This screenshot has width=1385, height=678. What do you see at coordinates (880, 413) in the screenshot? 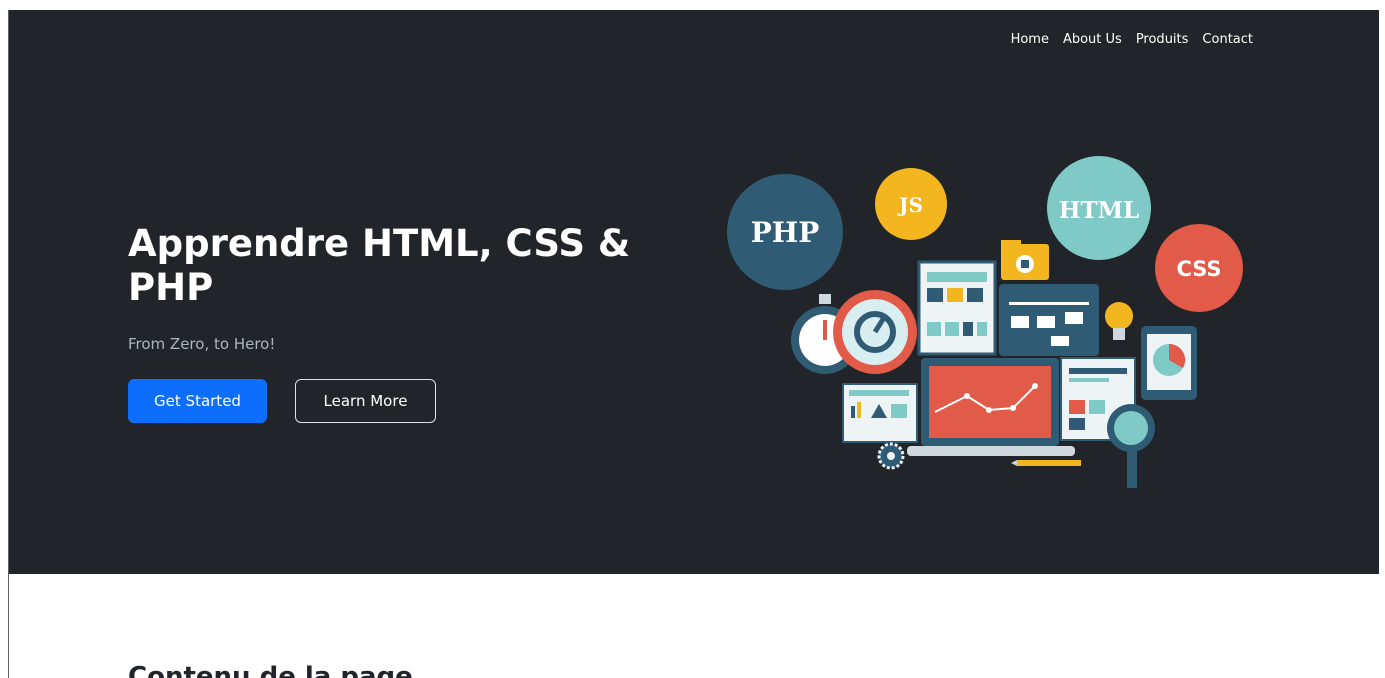
I see `dashboard-mockup-icon` at bounding box center [880, 413].